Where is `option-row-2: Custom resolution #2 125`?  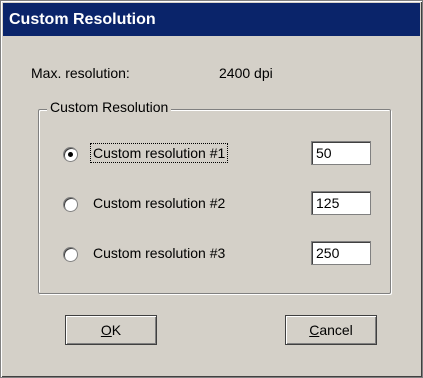 option-row-2: Custom resolution #2 125 is located at coordinates (221, 205).